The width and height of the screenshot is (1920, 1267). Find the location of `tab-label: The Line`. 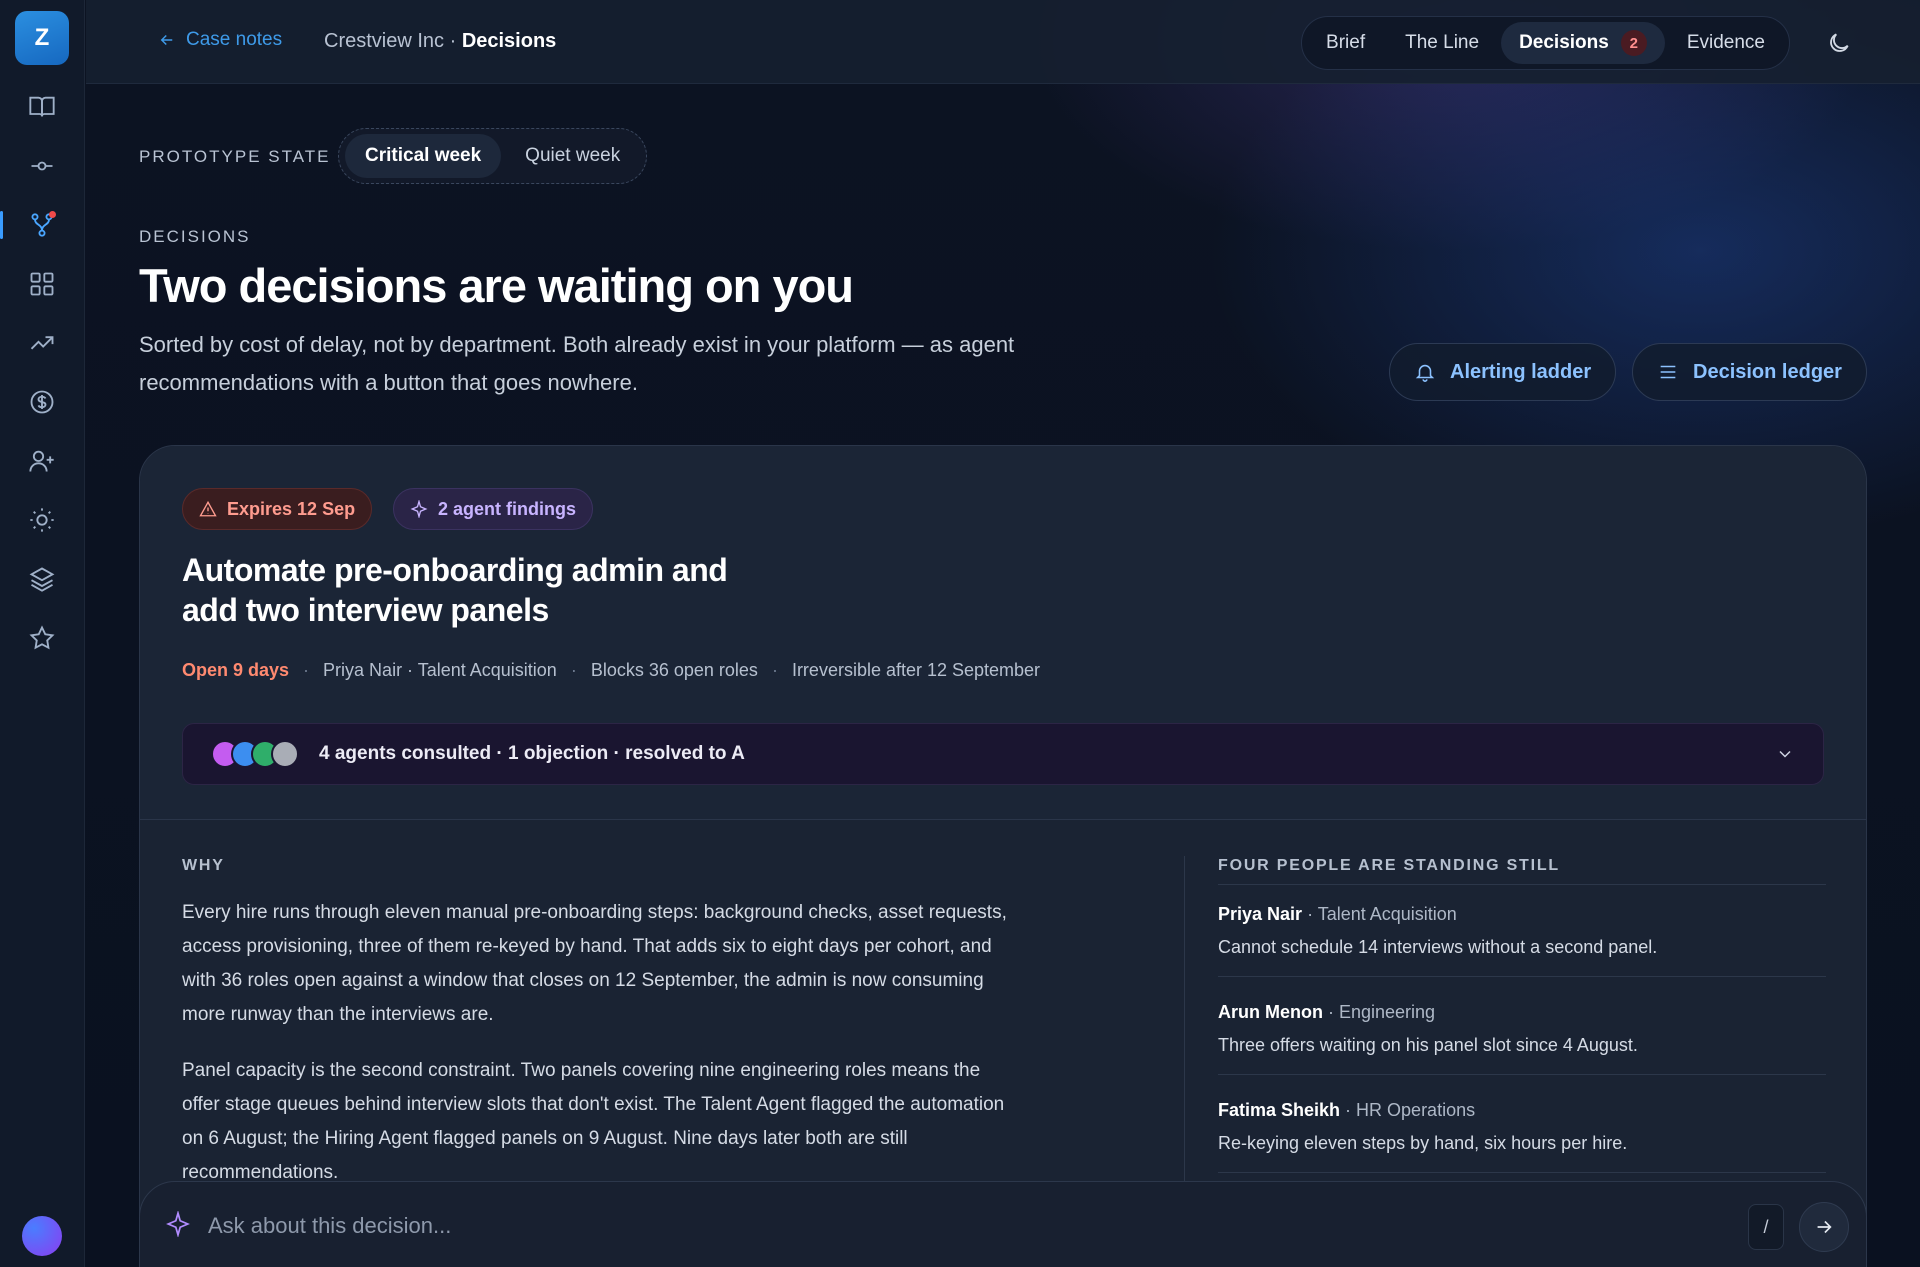

tab-label: The Line is located at coordinates (1442, 42).